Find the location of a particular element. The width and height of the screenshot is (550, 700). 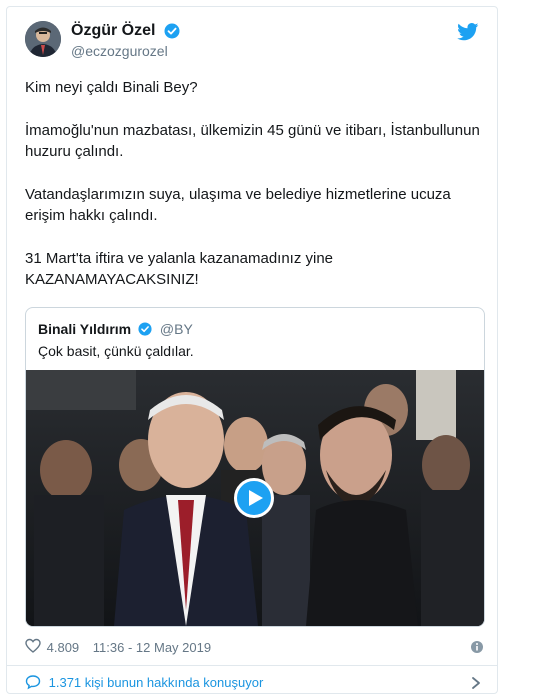

info-icon is located at coordinates (477, 647).